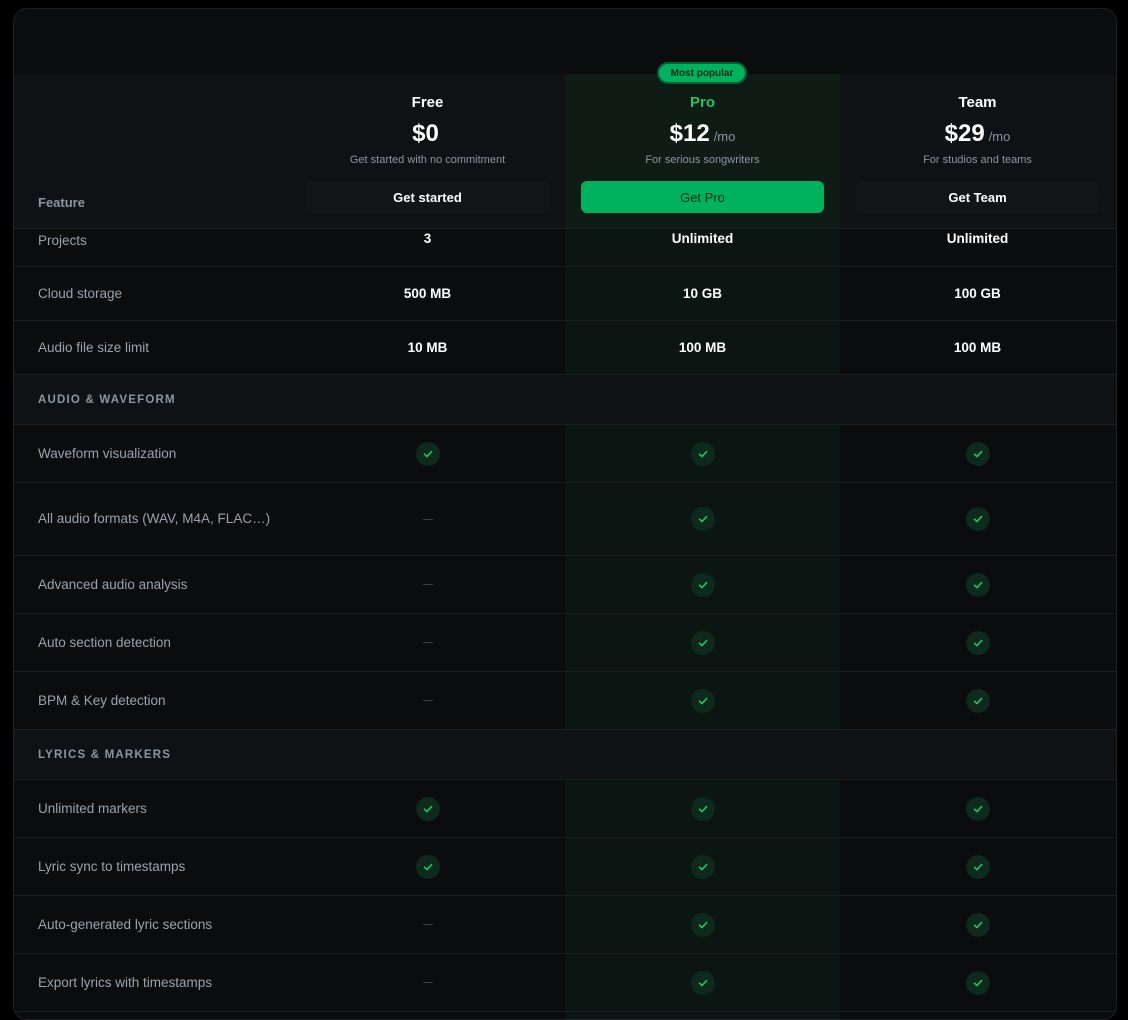  I want to click on plan-value: 10 GB, so click(702, 293).